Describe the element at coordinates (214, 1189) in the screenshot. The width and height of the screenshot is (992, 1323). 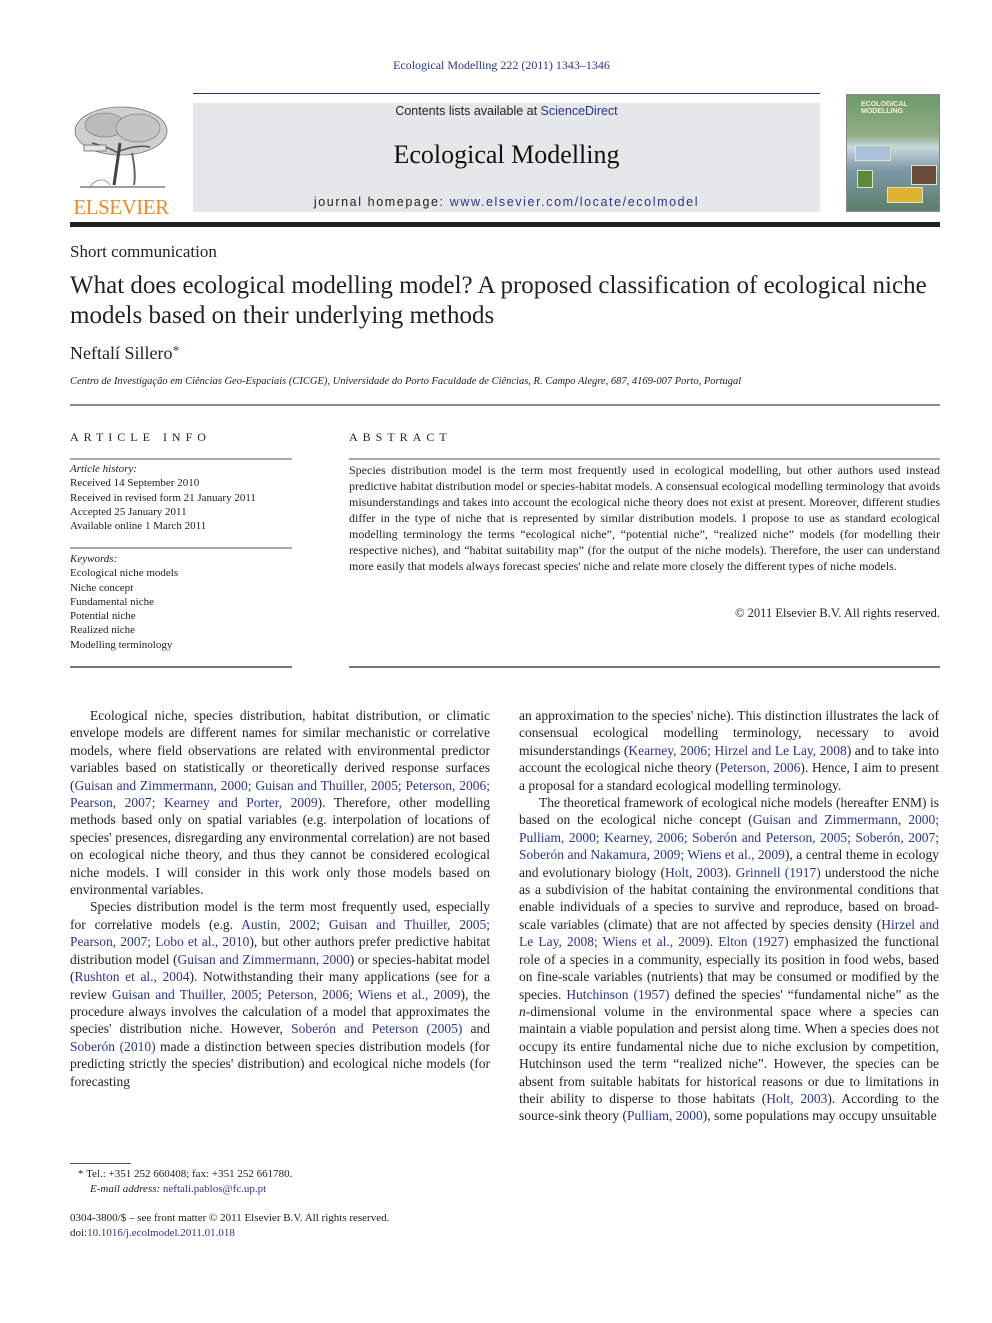
I see `author-email-link: neftali.pablos@fc.up.pt` at that location.